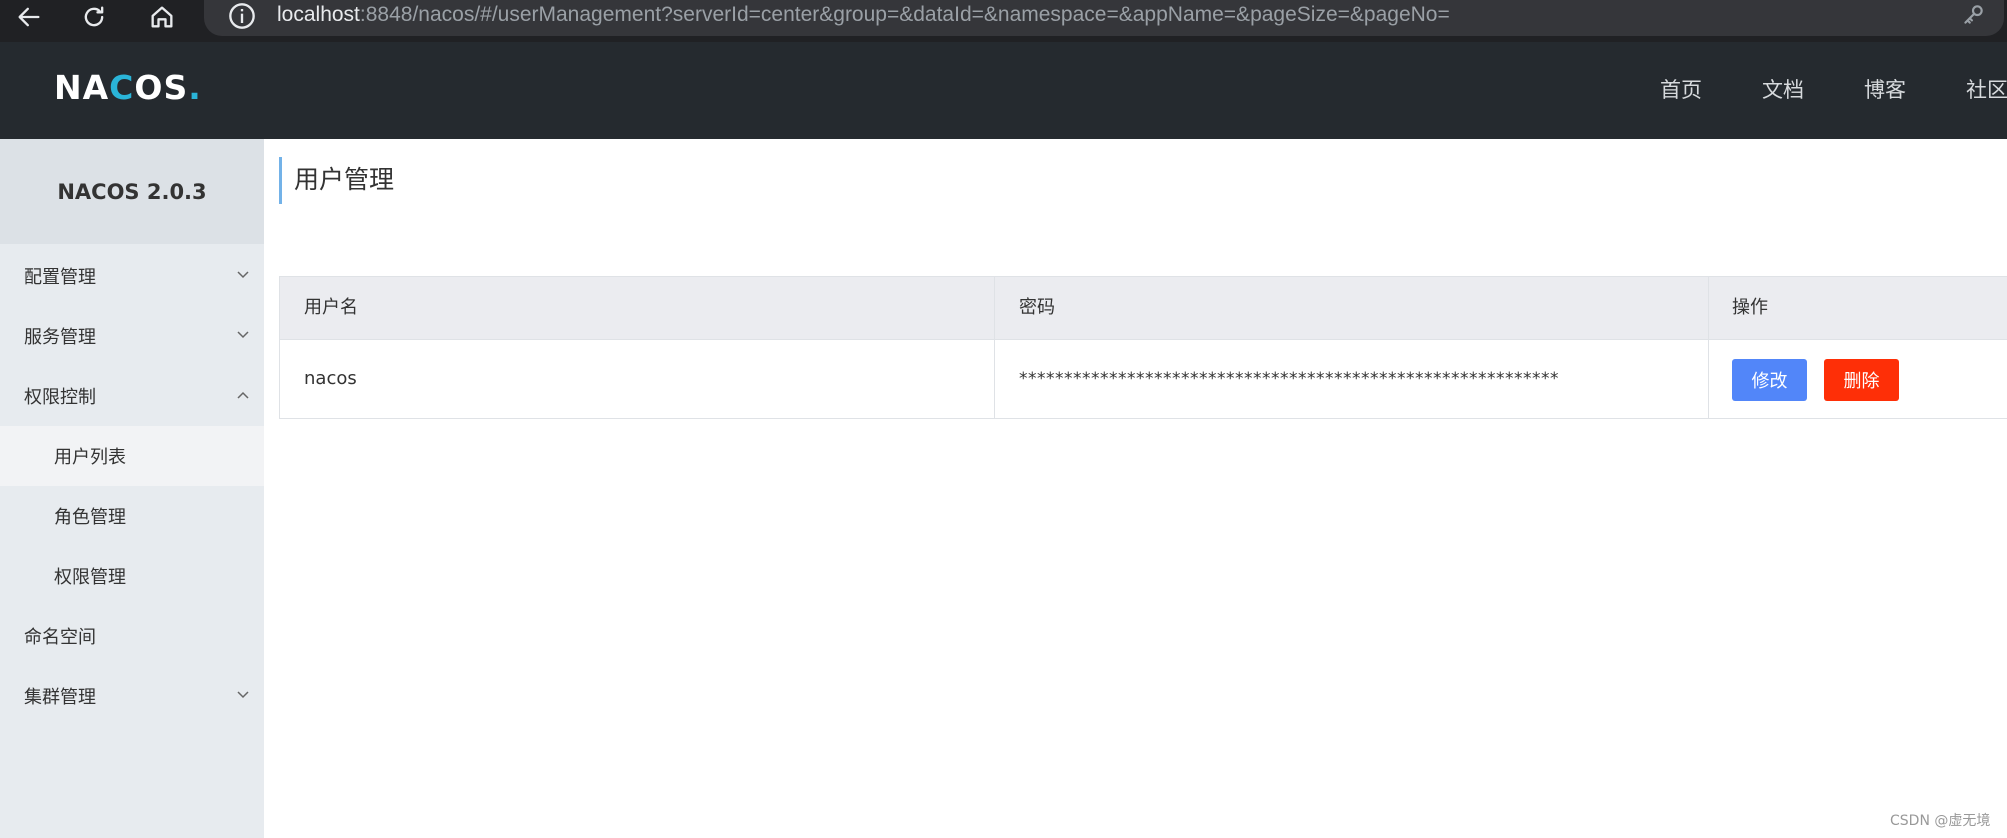 This screenshot has width=2007, height=838. I want to click on back-button, so click(29, 17).